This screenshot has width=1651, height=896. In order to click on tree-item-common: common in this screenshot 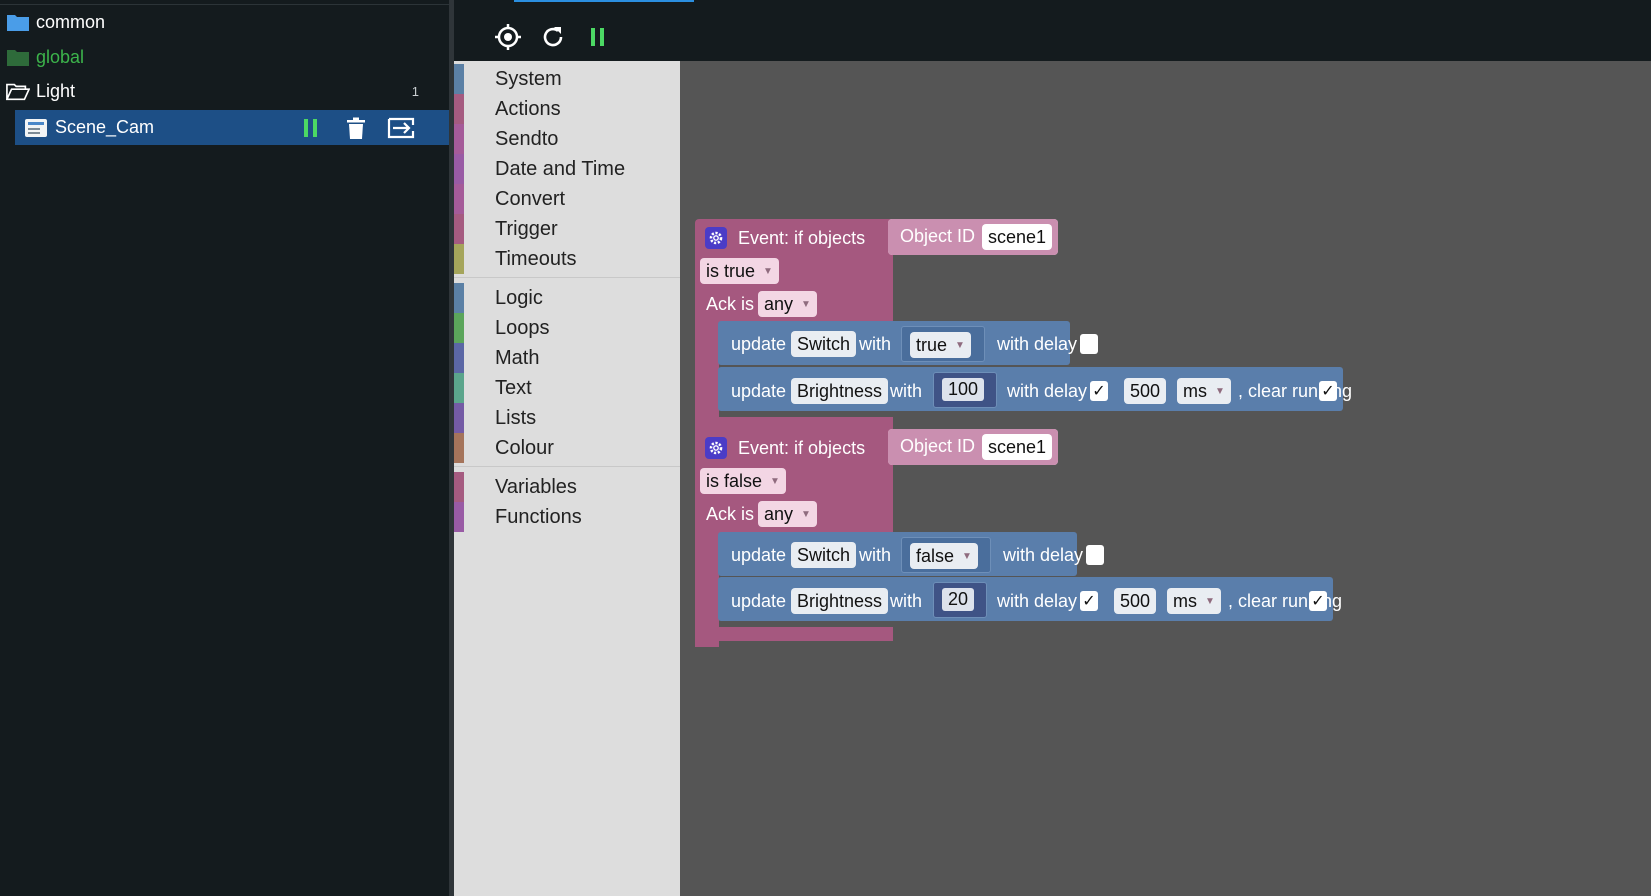, I will do `click(224, 22)`.